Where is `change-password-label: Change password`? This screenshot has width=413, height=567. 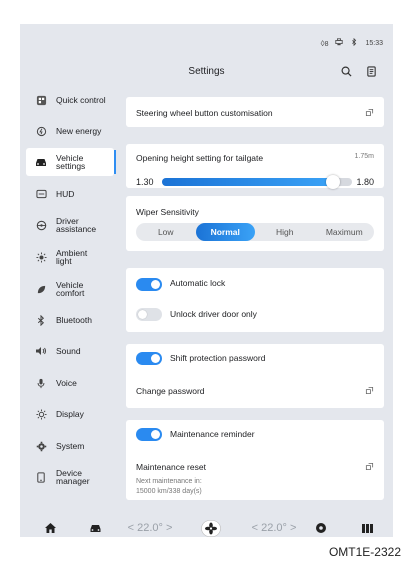 change-password-label: Change password is located at coordinates (170, 391).